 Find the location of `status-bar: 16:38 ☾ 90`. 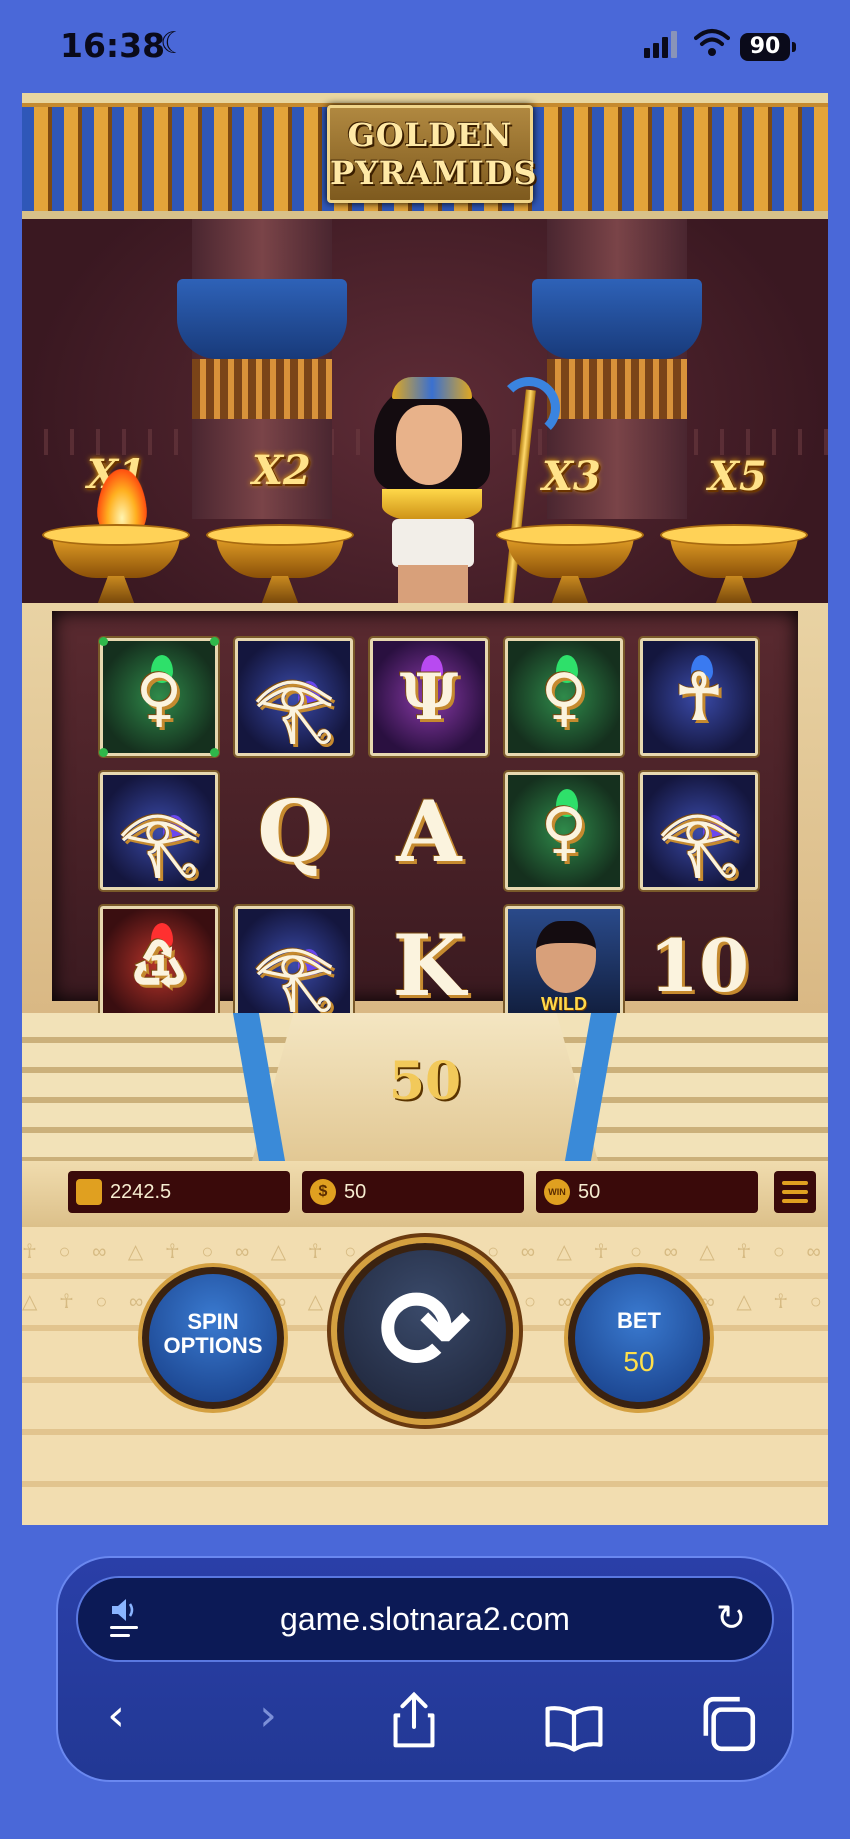

status-bar: 16:38 ☾ 90 is located at coordinates (425, 47).